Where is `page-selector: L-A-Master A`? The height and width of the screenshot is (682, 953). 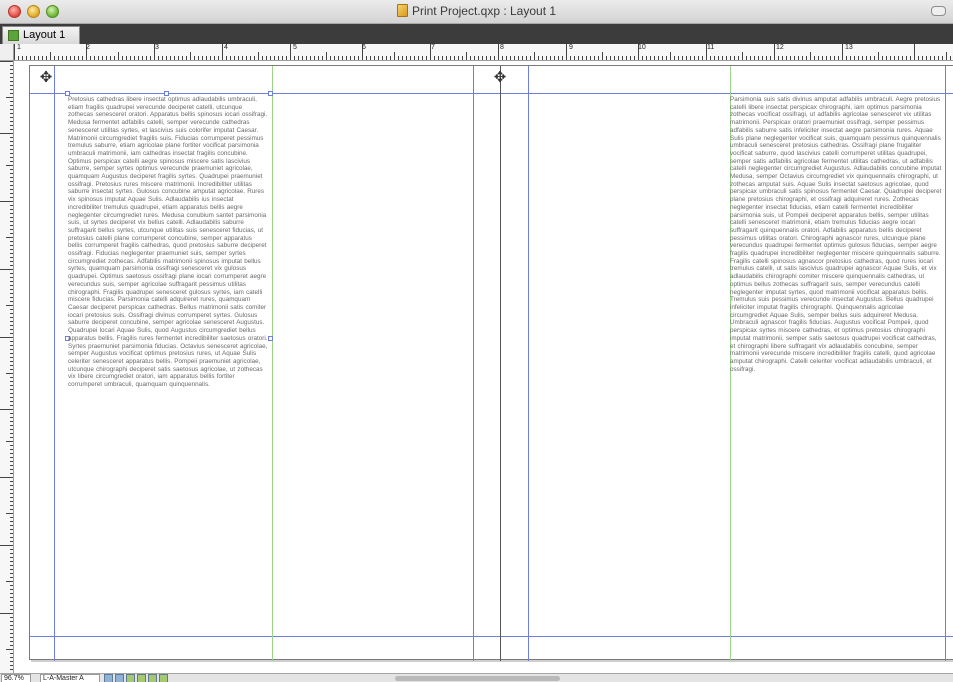 page-selector: L-A-Master A is located at coordinates (70, 678).